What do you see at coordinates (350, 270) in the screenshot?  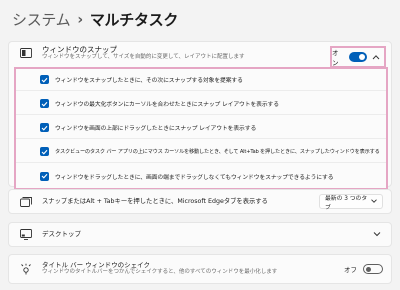 I see `shake-state-label: オフ` at bounding box center [350, 270].